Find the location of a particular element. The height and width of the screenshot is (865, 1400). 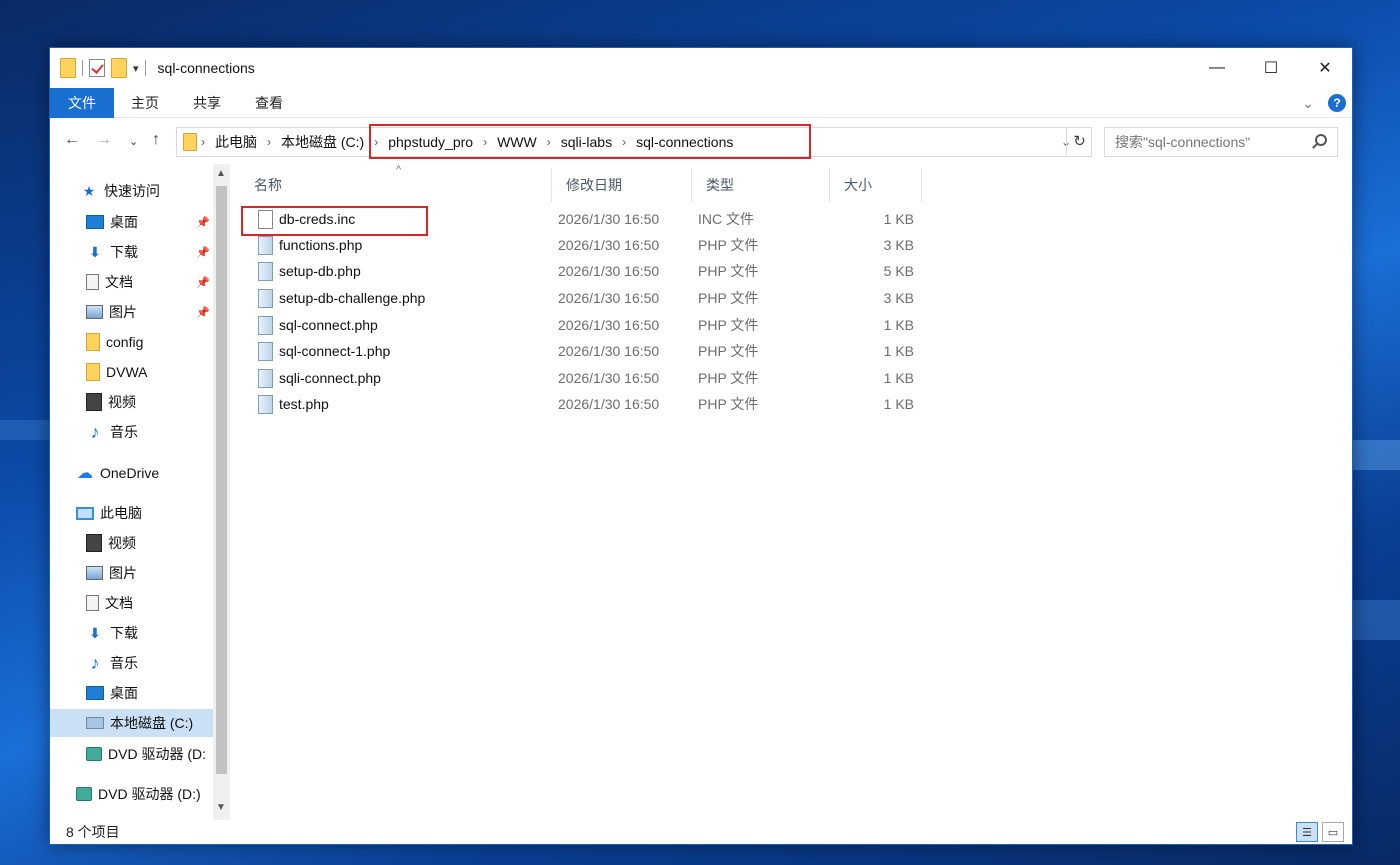

tab-share: 共享 is located at coordinates (207, 103).